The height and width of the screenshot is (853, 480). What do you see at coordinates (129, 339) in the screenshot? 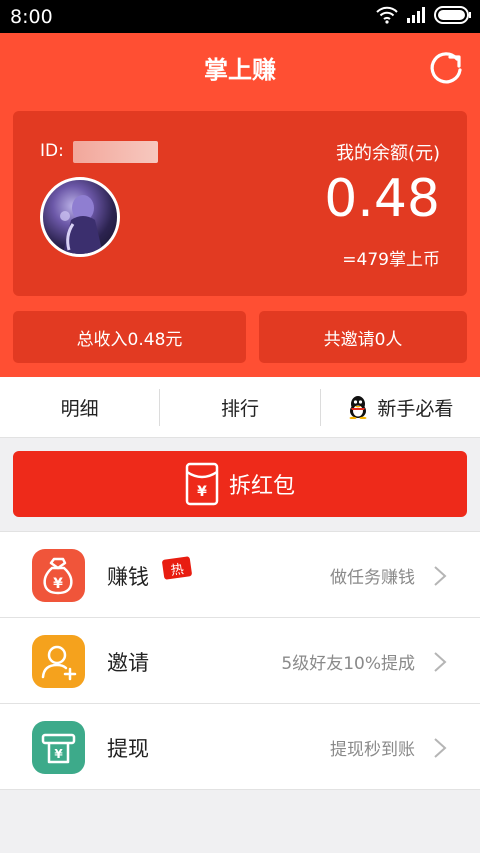
I see `total-income-text: 总收入0.48元` at bounding box center [129, 339].